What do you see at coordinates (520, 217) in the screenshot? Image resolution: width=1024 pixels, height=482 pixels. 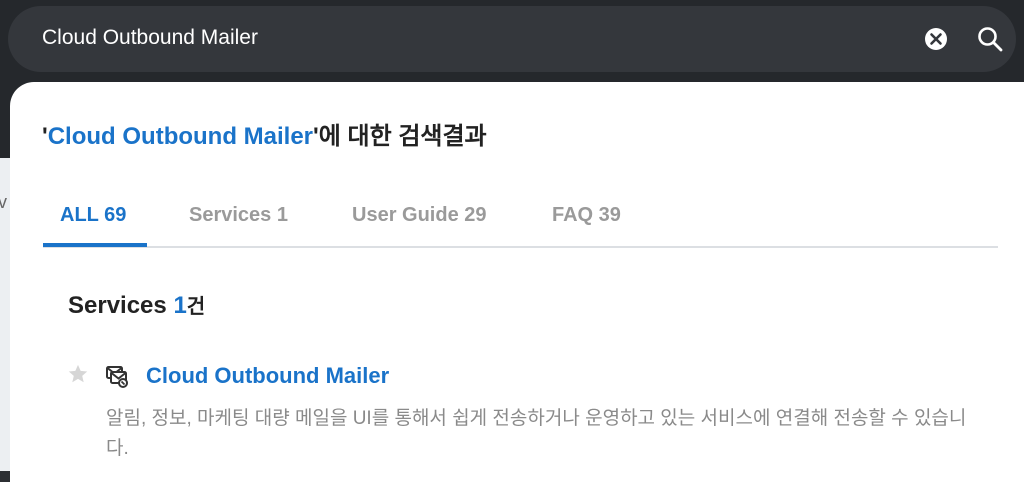 I see `result-tabs: ALL 69 Services 1 User Guide 29 FAQ 39` at bounding box center [520, 217].